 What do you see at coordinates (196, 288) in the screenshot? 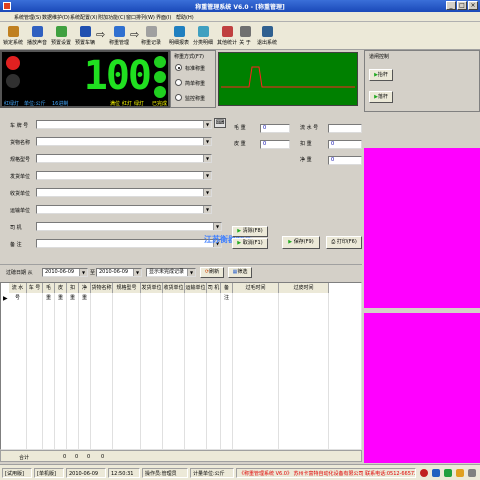
I see `column-header: 运输单位` at bounding box center [196, 288].